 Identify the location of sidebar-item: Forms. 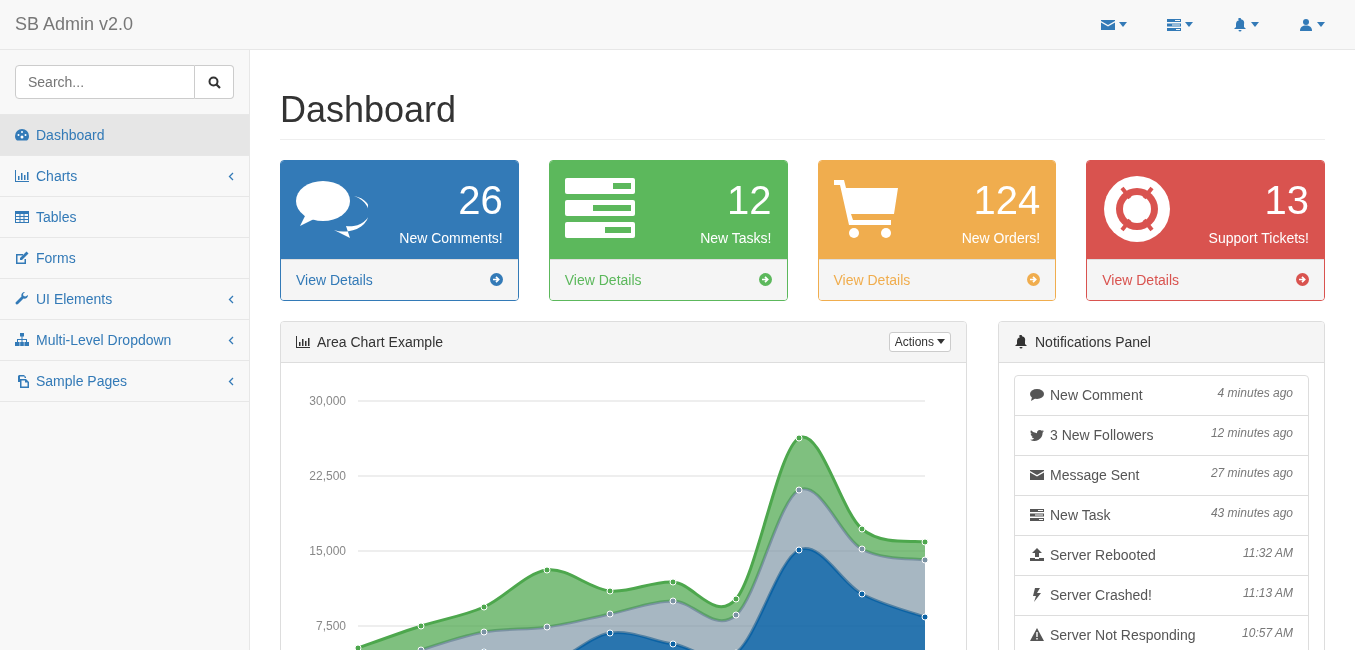
(124, 258).